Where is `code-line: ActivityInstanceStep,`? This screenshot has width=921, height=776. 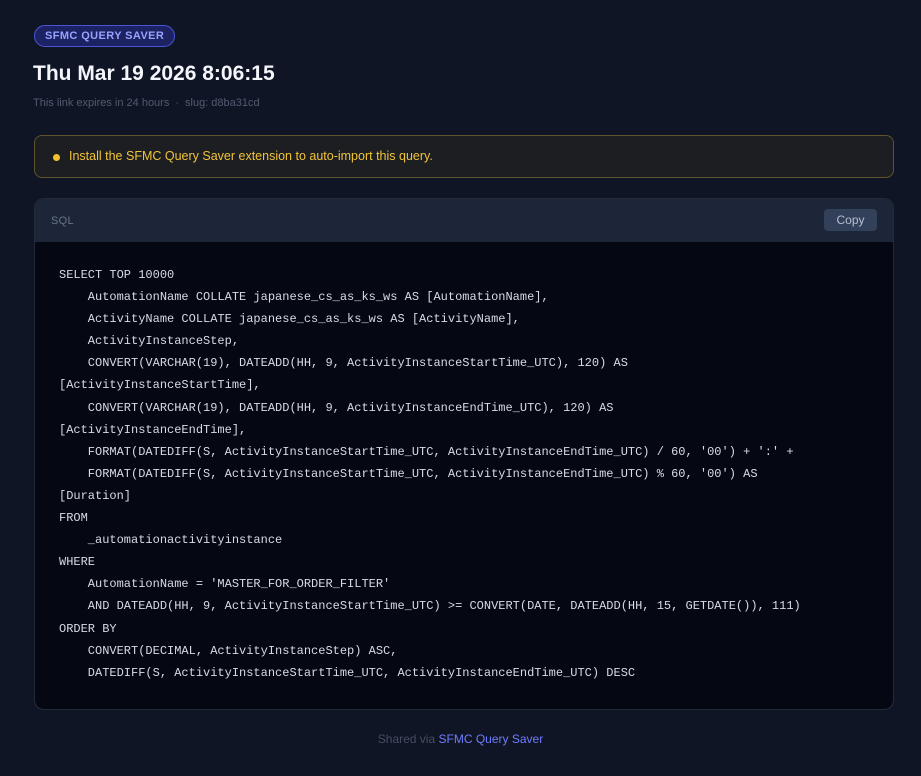
code-line: ActivityInstanceStep, is located at coordinates (149, 341).